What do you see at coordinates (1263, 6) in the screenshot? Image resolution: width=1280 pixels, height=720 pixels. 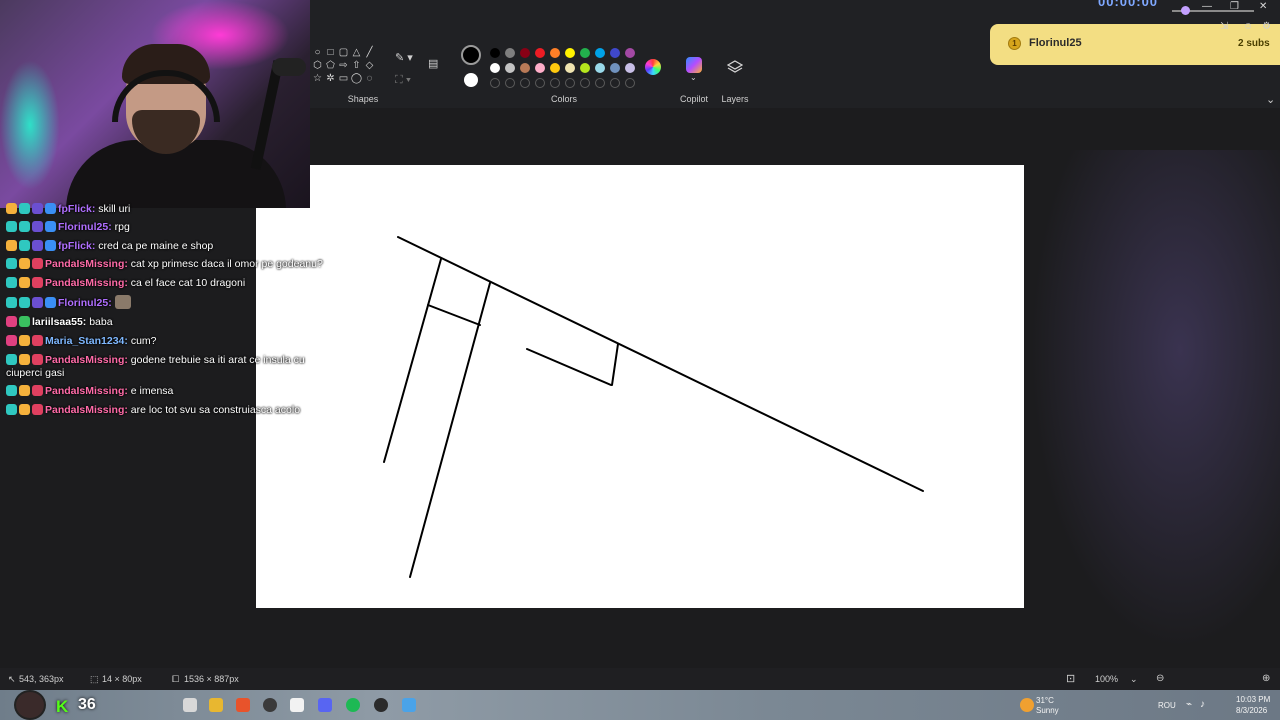 I see `close-icon: ✕` at bounding box center [1263, 6].